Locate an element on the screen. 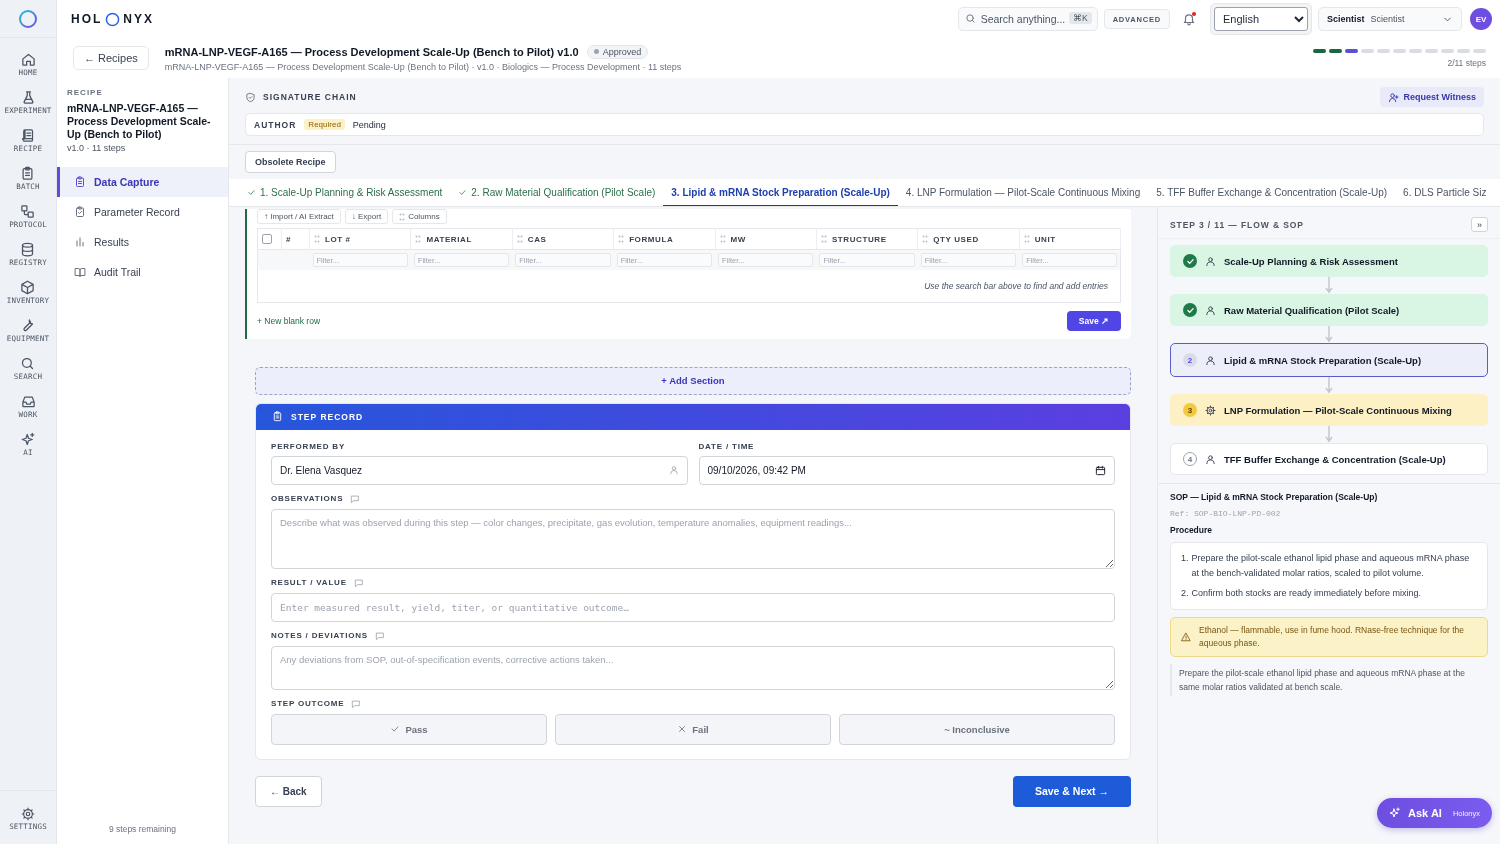  clipboard-check-icon is located at coordinates (80, 212).